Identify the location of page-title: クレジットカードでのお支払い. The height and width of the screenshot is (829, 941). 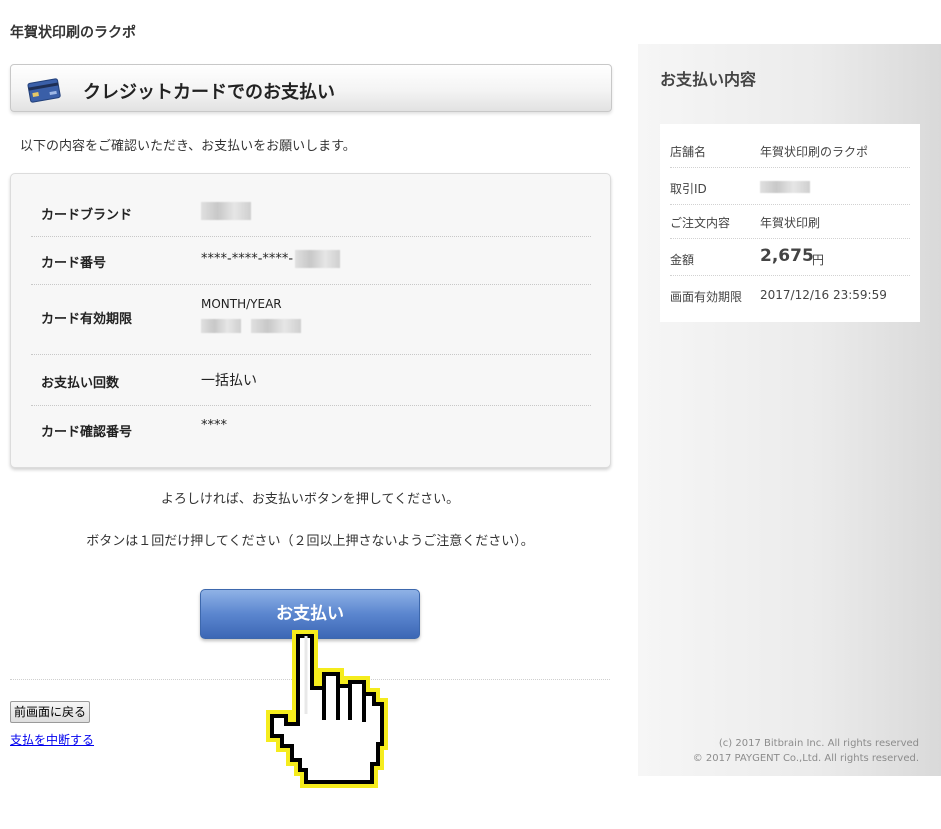
(209, 92).